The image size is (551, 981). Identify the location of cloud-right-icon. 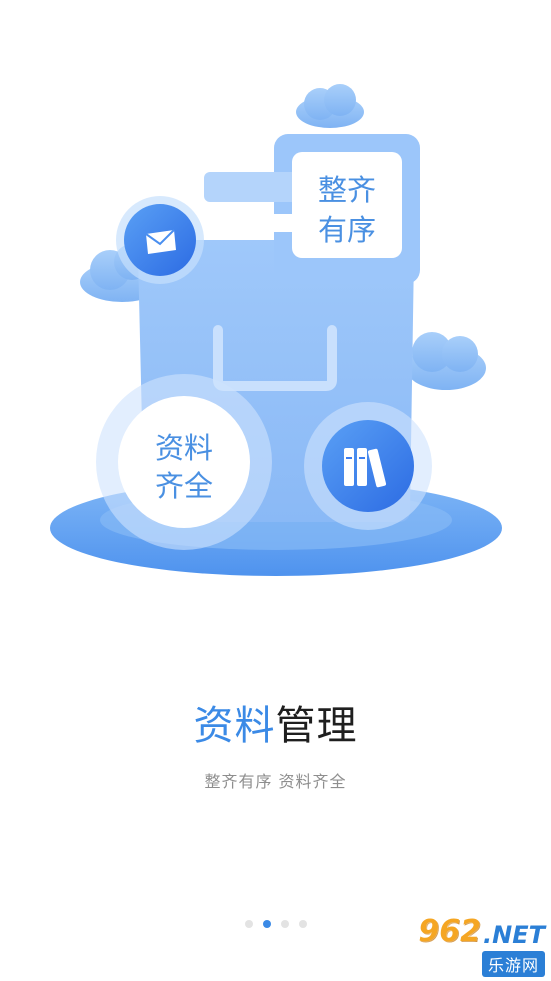
(446, 361).